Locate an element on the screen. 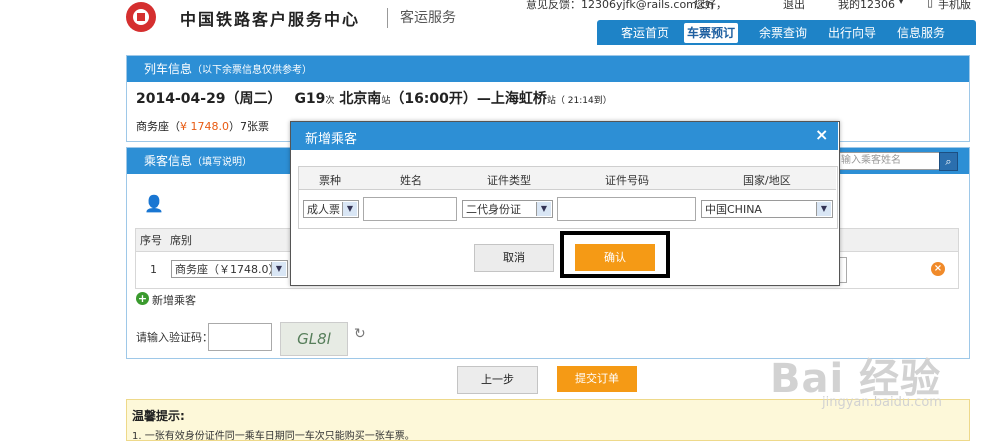  country-select: 中国CHINA ▼ is located at coordinates (767, 209).